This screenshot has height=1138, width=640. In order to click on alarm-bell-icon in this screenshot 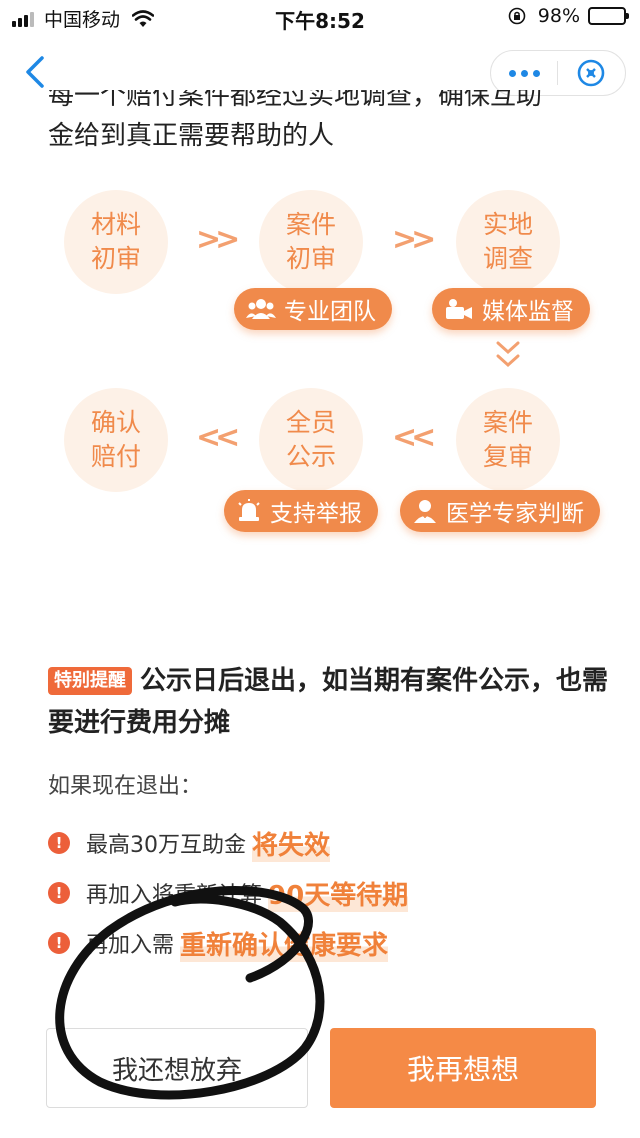, I will do `click(249, 510)`.